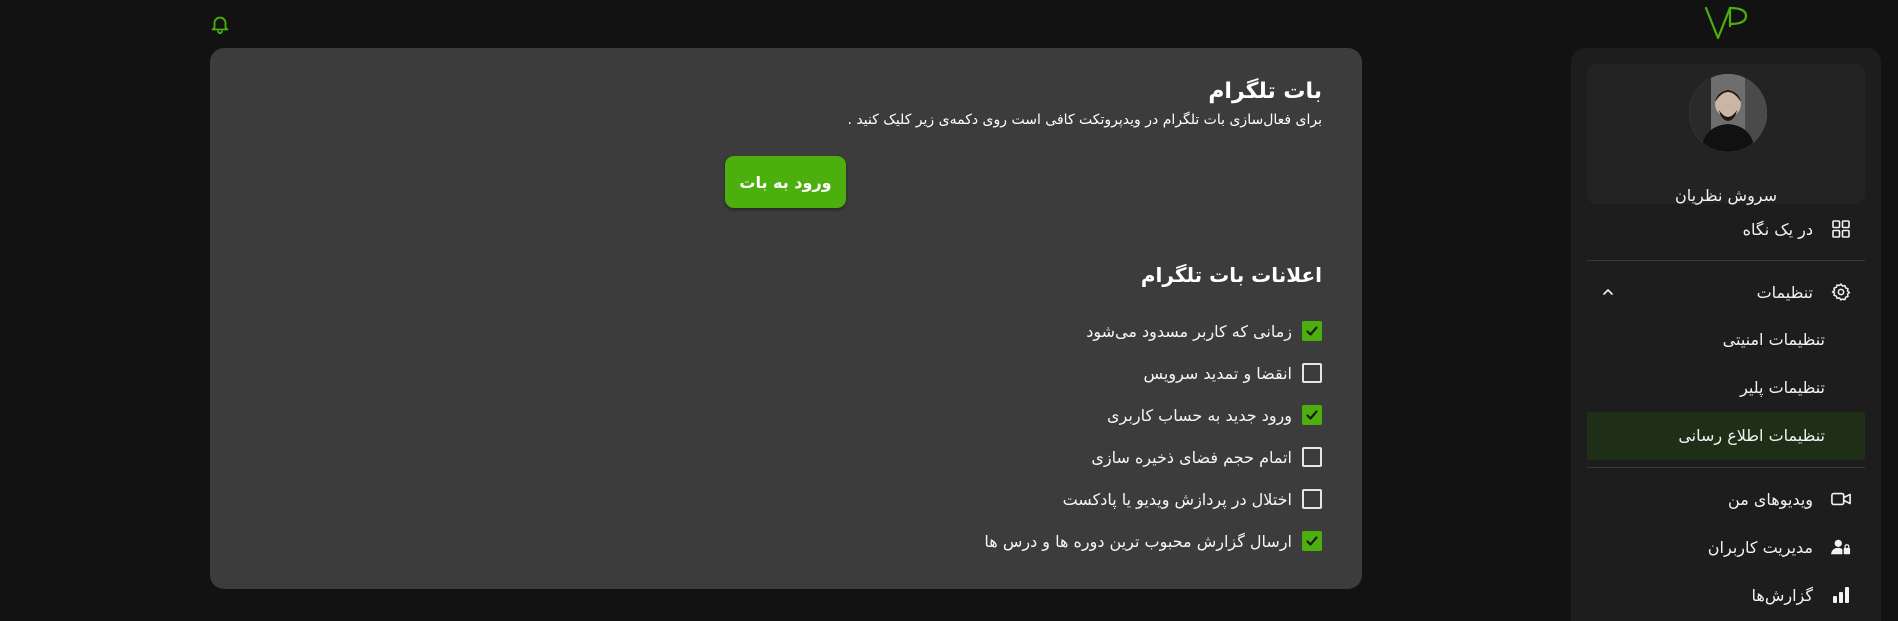 The width and height of the screenshot is (1898, 621). Describe the element at coordinates (1841, 547) in the screenshot. I see `user-lock-icon` at that location.